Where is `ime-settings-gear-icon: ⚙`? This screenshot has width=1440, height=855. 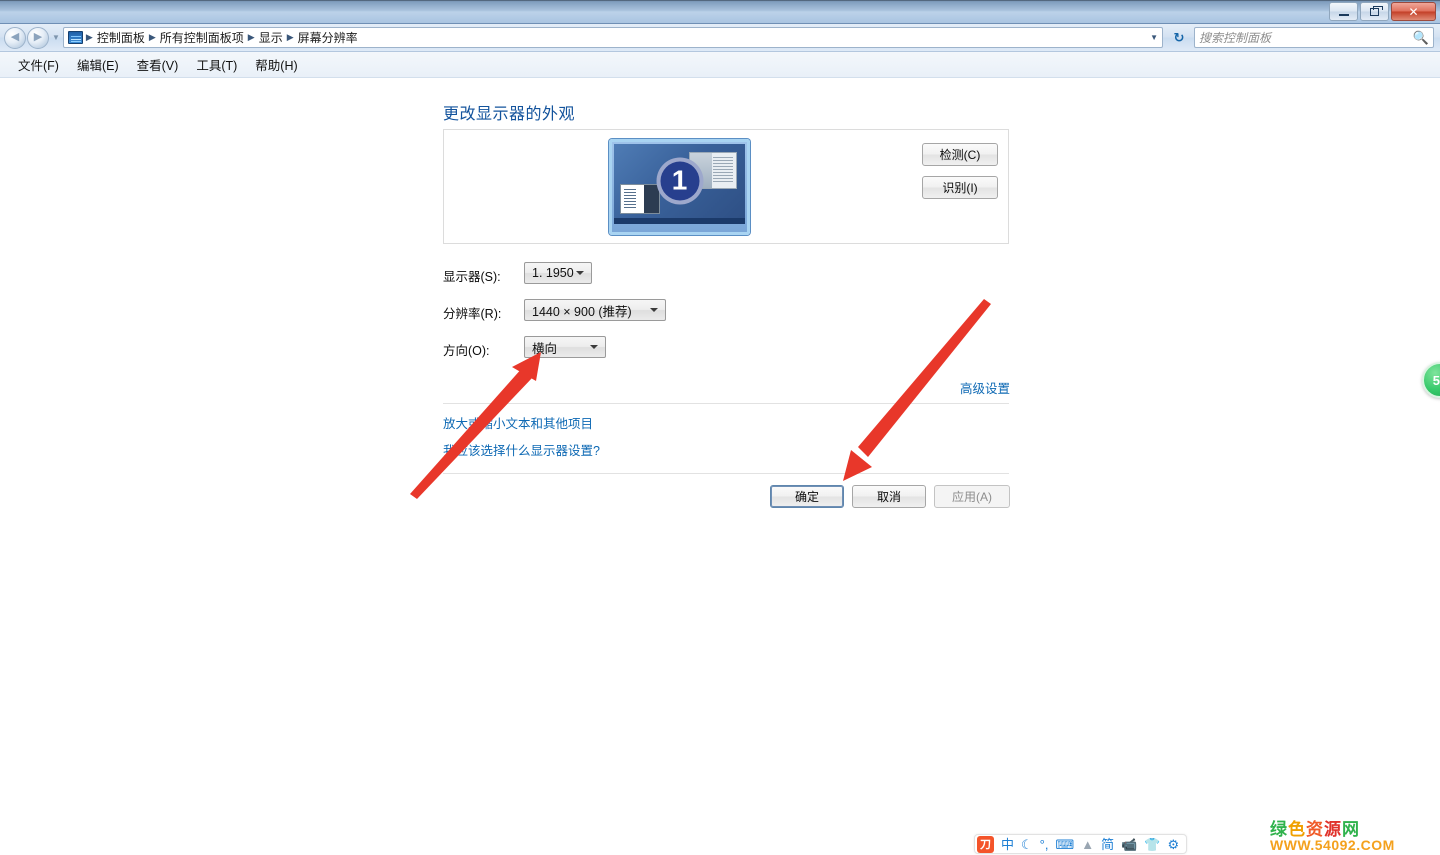 ime-settings-gear-icon: ⚙ is located at coordinates (1174, 844).